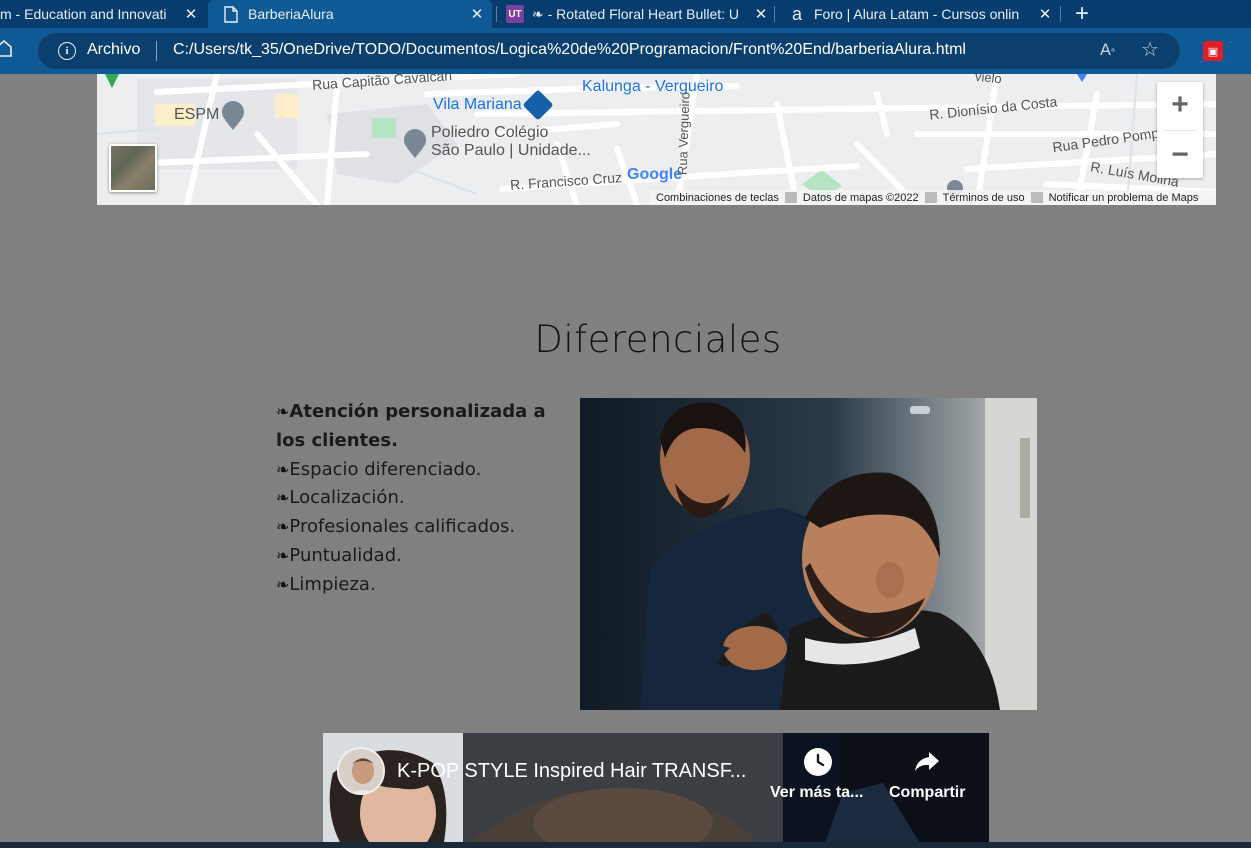  Describe the element at coordinates (490, 132) in the screenshot. I see `map-label-poliedro: Poliedro Colégio` at that location.